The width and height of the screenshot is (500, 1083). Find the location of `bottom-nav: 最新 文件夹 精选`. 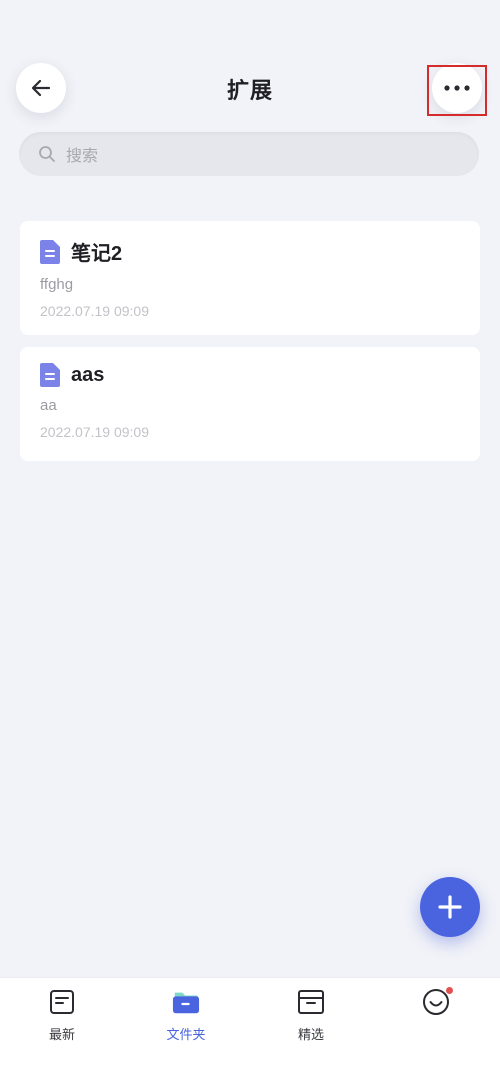

bottom-nav: 最新 文件夹 精选 is located at coordinates (250, 1030).